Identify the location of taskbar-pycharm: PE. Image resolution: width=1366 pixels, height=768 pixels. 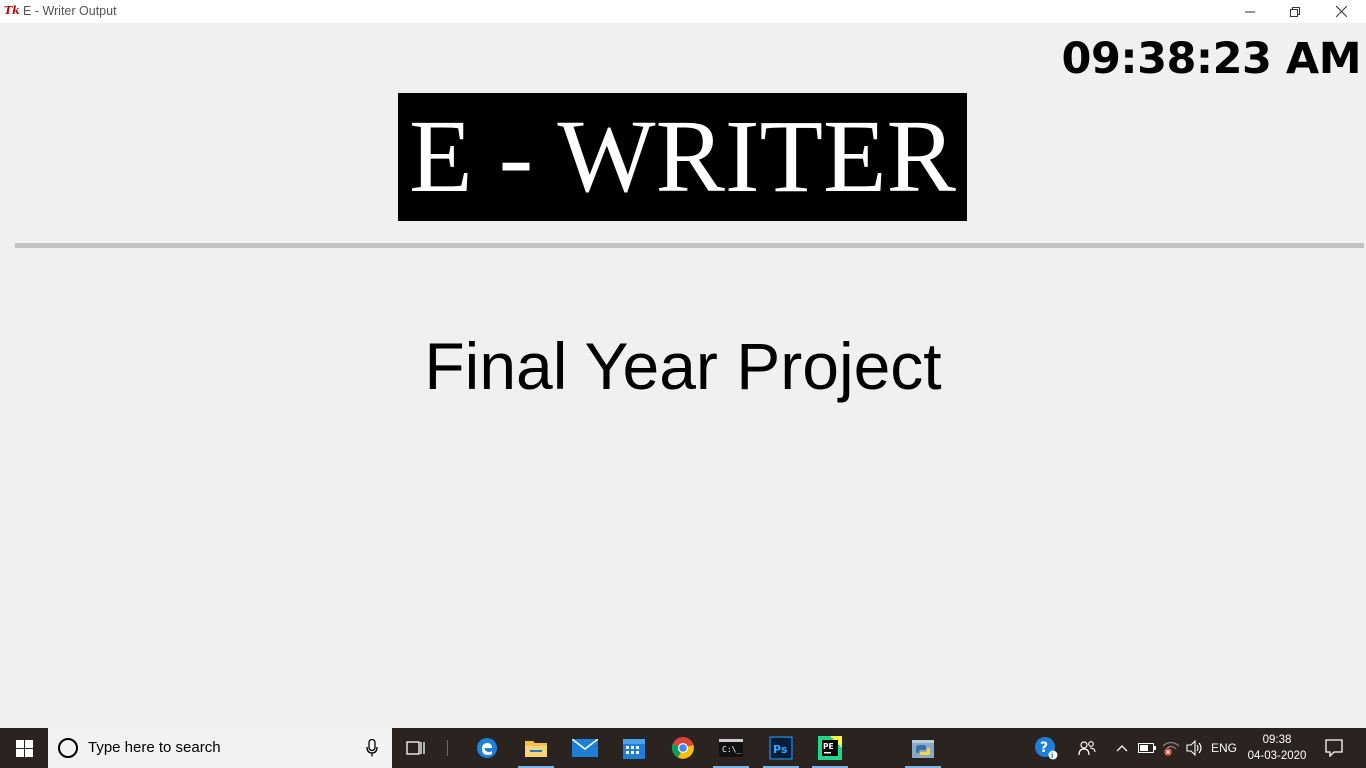
(830, 748).